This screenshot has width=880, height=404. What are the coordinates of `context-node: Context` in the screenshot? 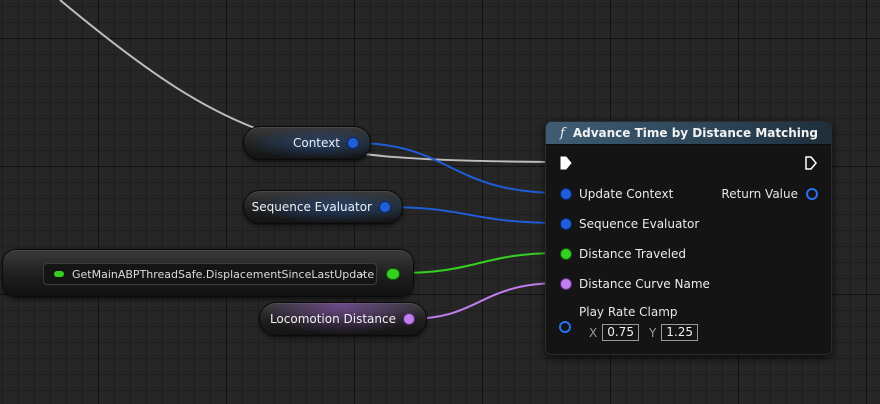 It's located at (307, 143).